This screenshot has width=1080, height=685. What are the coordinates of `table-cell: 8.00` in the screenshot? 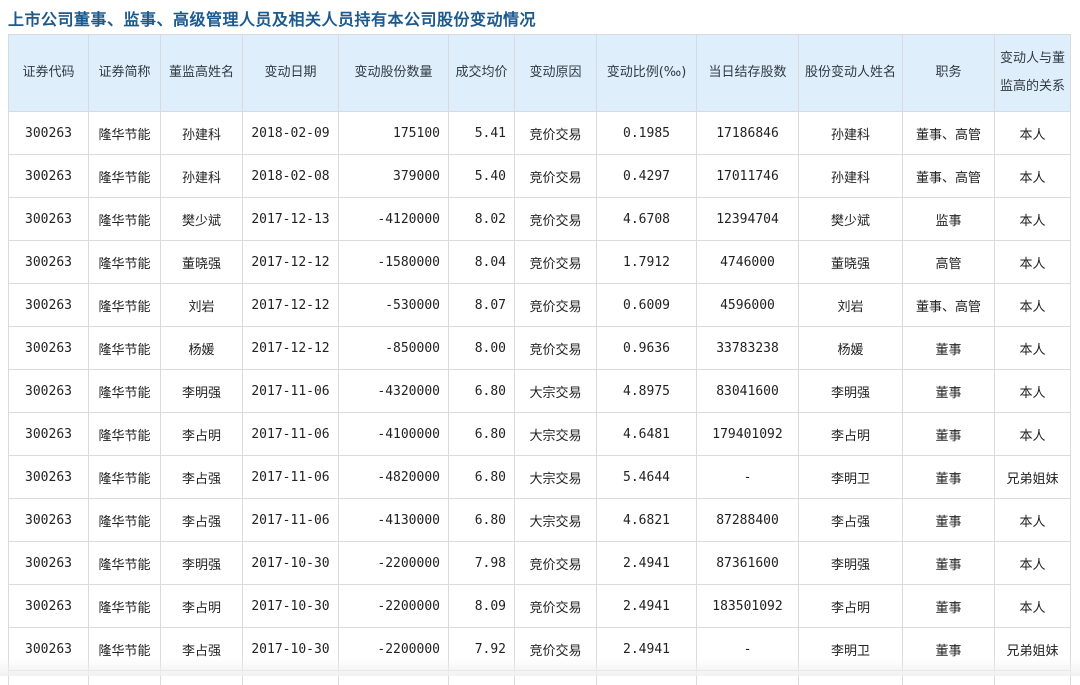 It's located at (482, 348).